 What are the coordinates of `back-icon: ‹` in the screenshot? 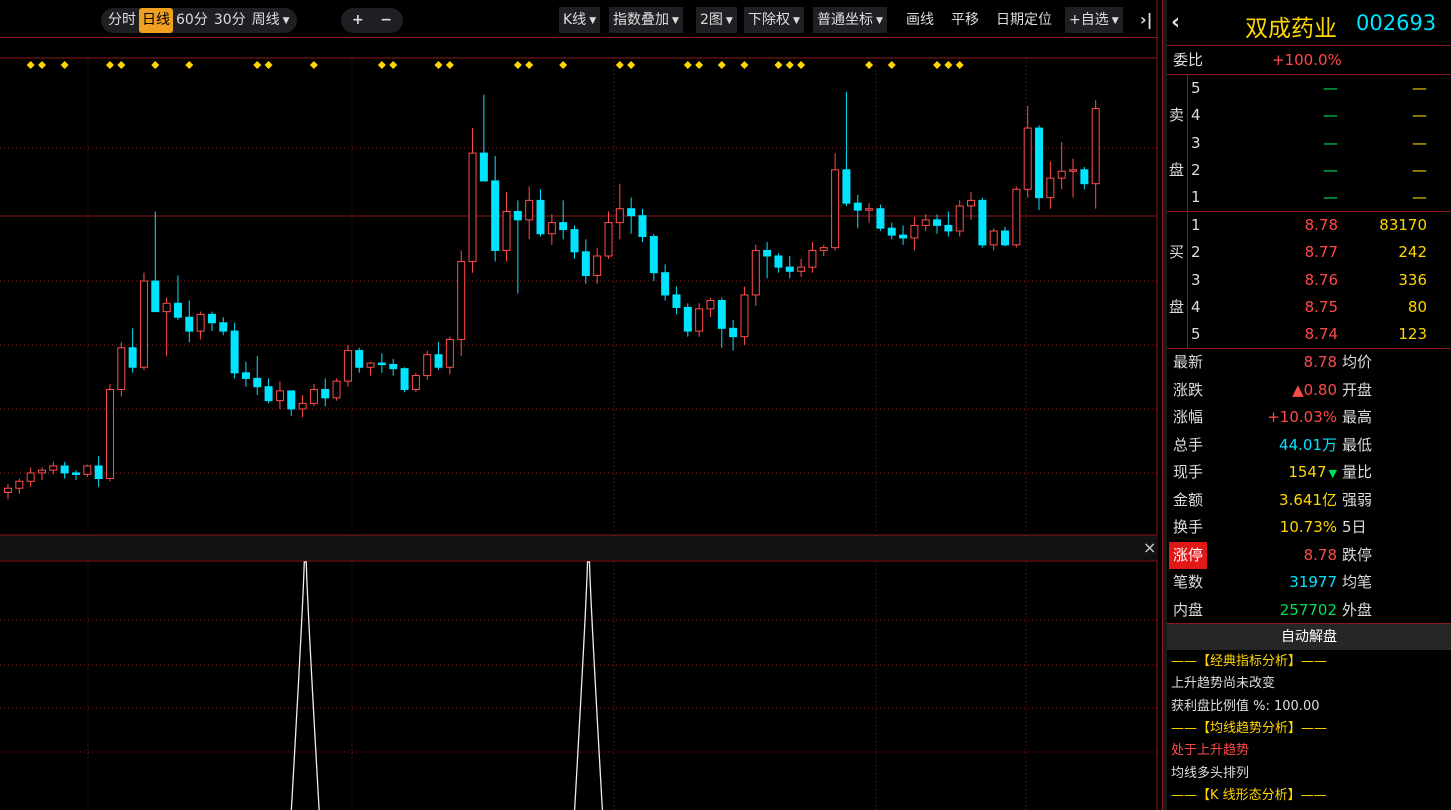 It's located at (1175, 22).